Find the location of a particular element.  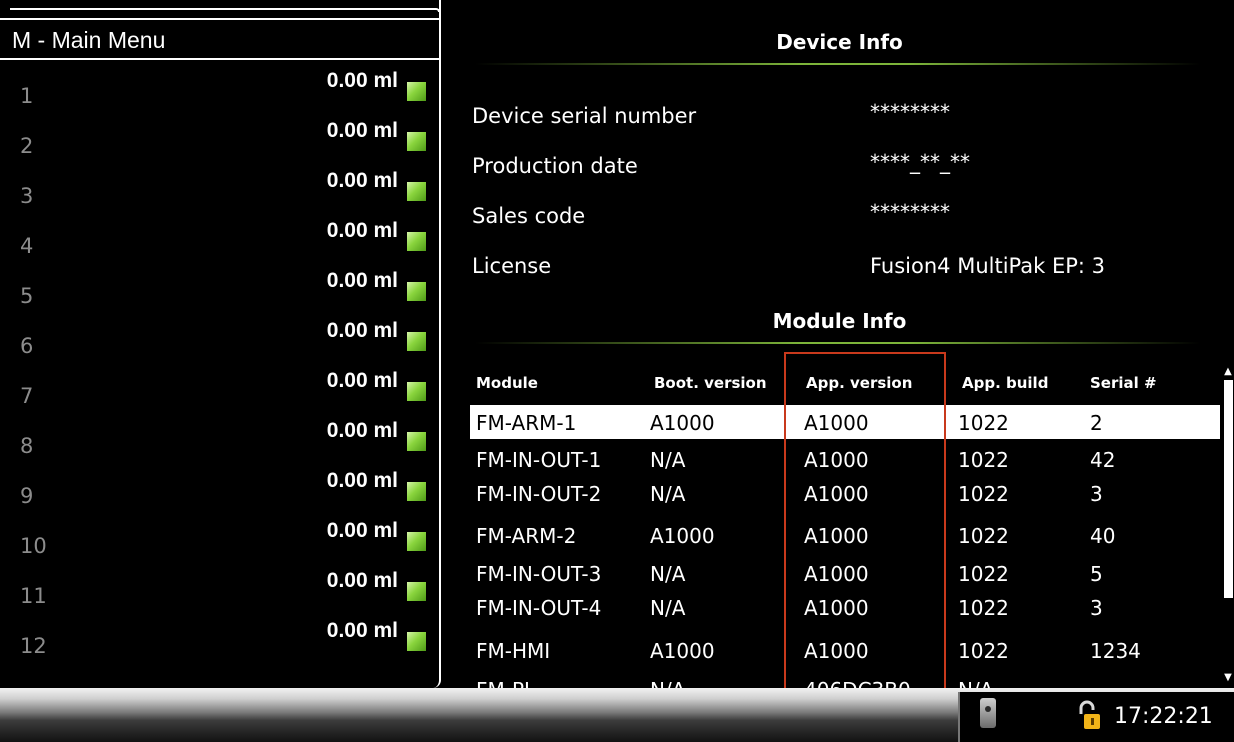

production-date-label: Production date is located at coordinates (555, 166).